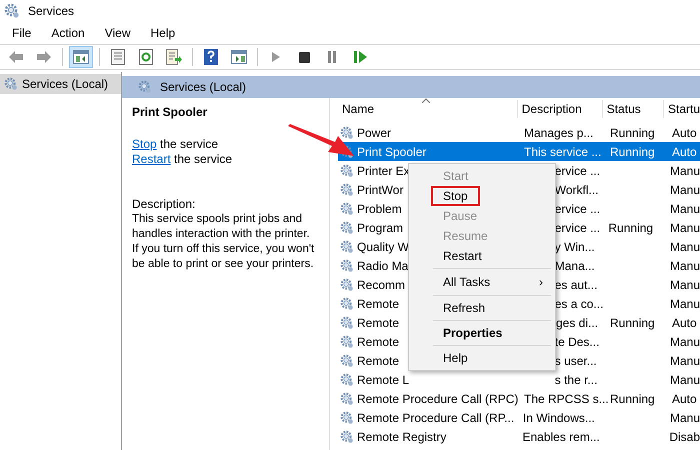 Image resolution: width=700 pixels, height=450 pixels. What do you see at coordinates (684, 437) in the screenshot?
I see `startup-type: Disab` at bounding box center [684, 437].